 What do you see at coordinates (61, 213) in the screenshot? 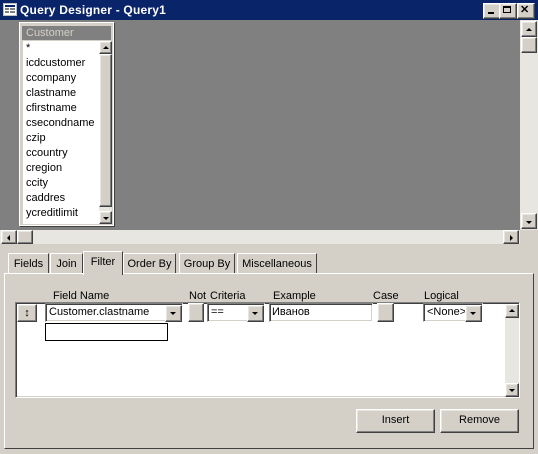
I see `field-list-item: ycreditlimit` at bounding box center [61, 213].